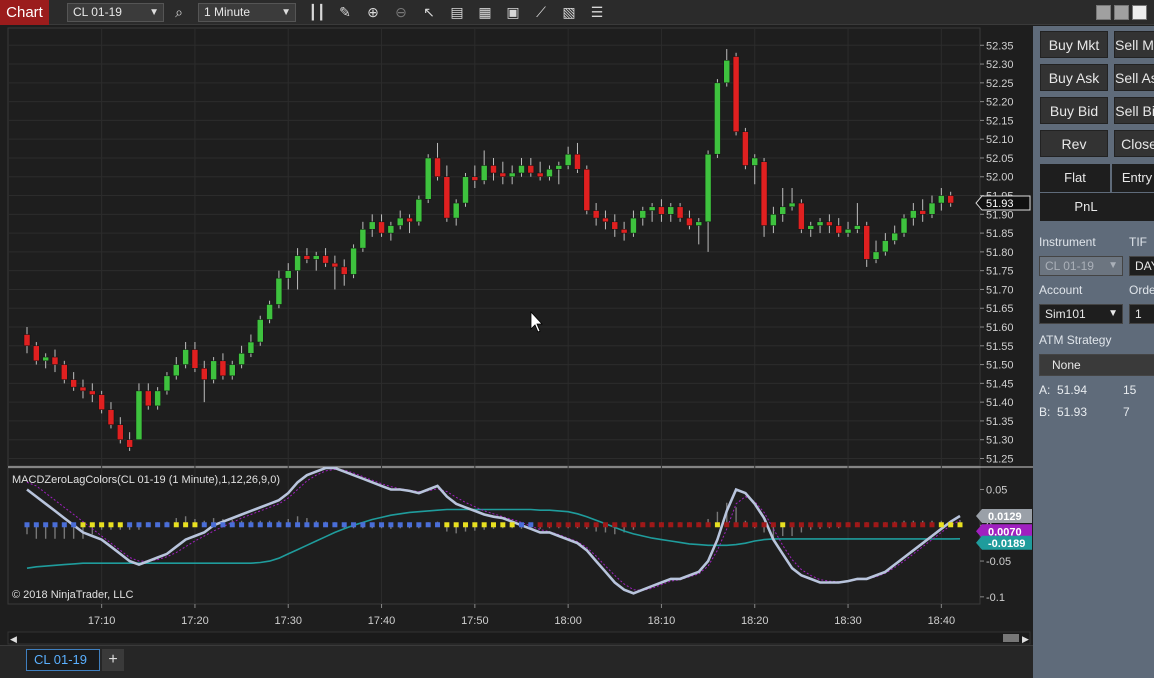 The image size is (1154, 678). What do you see at coordinates (541, 12) in the screenshot?
I see `line-tool-icon: ⟋` at bounding box center [541, 12].